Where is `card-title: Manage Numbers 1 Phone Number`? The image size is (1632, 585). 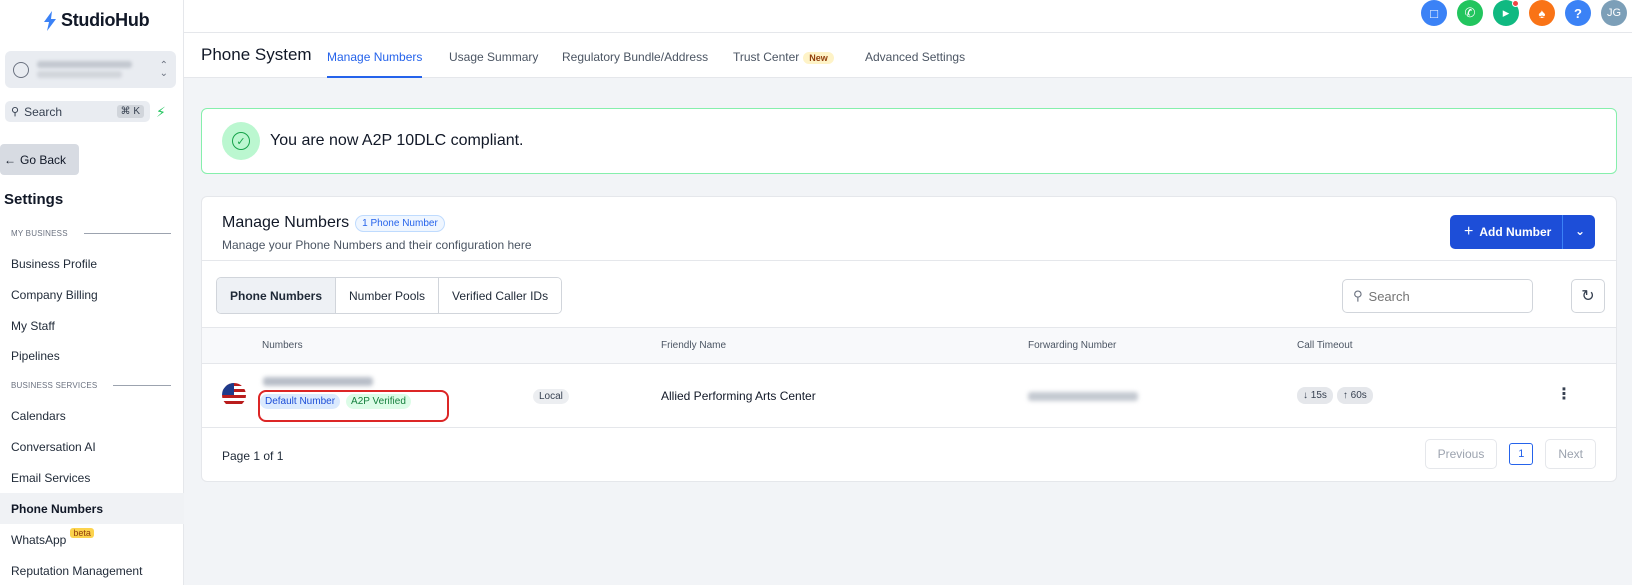
card-title: Manage Numbers 1 Phone Number is located at coordinates (333, 223).